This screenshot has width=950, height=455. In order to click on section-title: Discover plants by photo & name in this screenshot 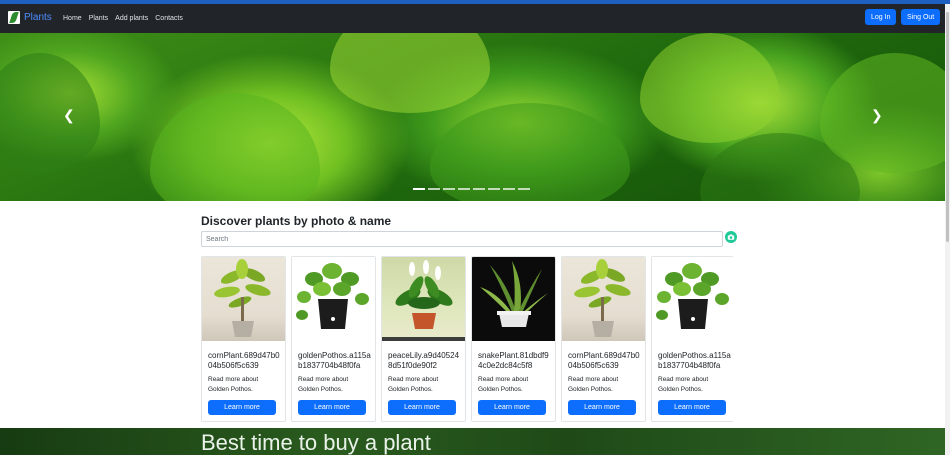, I will do `click(296, 221)`.